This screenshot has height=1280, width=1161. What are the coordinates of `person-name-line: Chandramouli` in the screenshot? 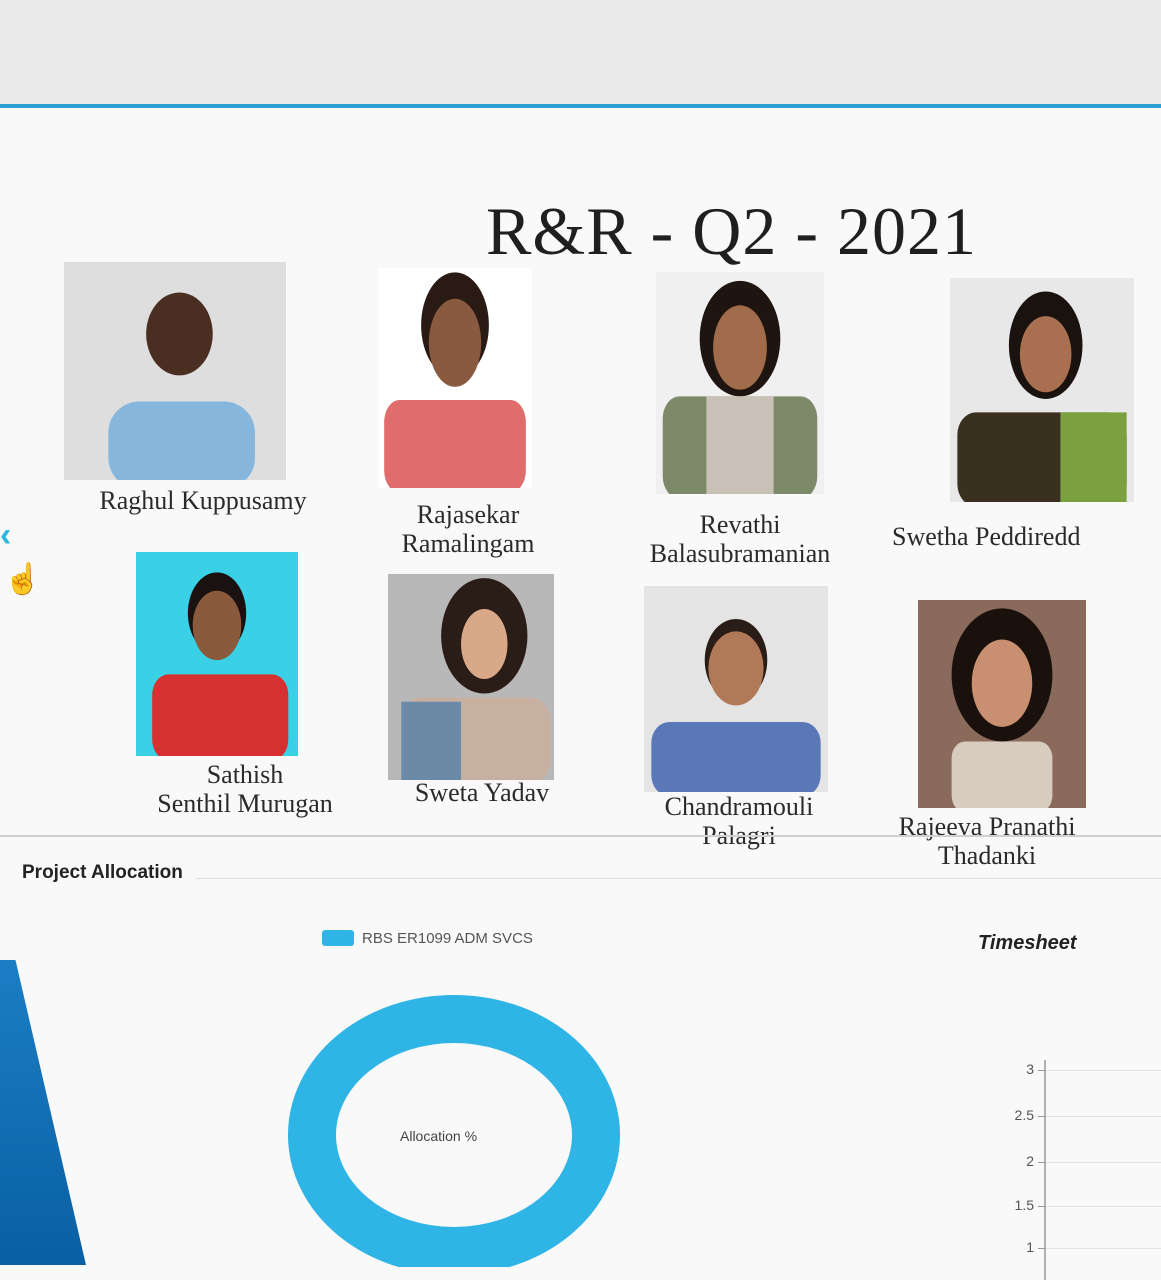 It's located at (739, 806).